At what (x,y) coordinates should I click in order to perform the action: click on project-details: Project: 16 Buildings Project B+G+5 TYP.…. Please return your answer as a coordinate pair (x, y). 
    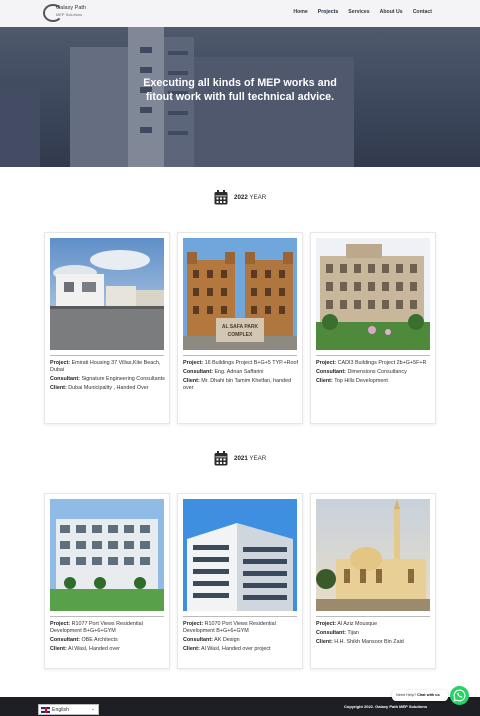
    Looking at the image, I should click on (241, 375).